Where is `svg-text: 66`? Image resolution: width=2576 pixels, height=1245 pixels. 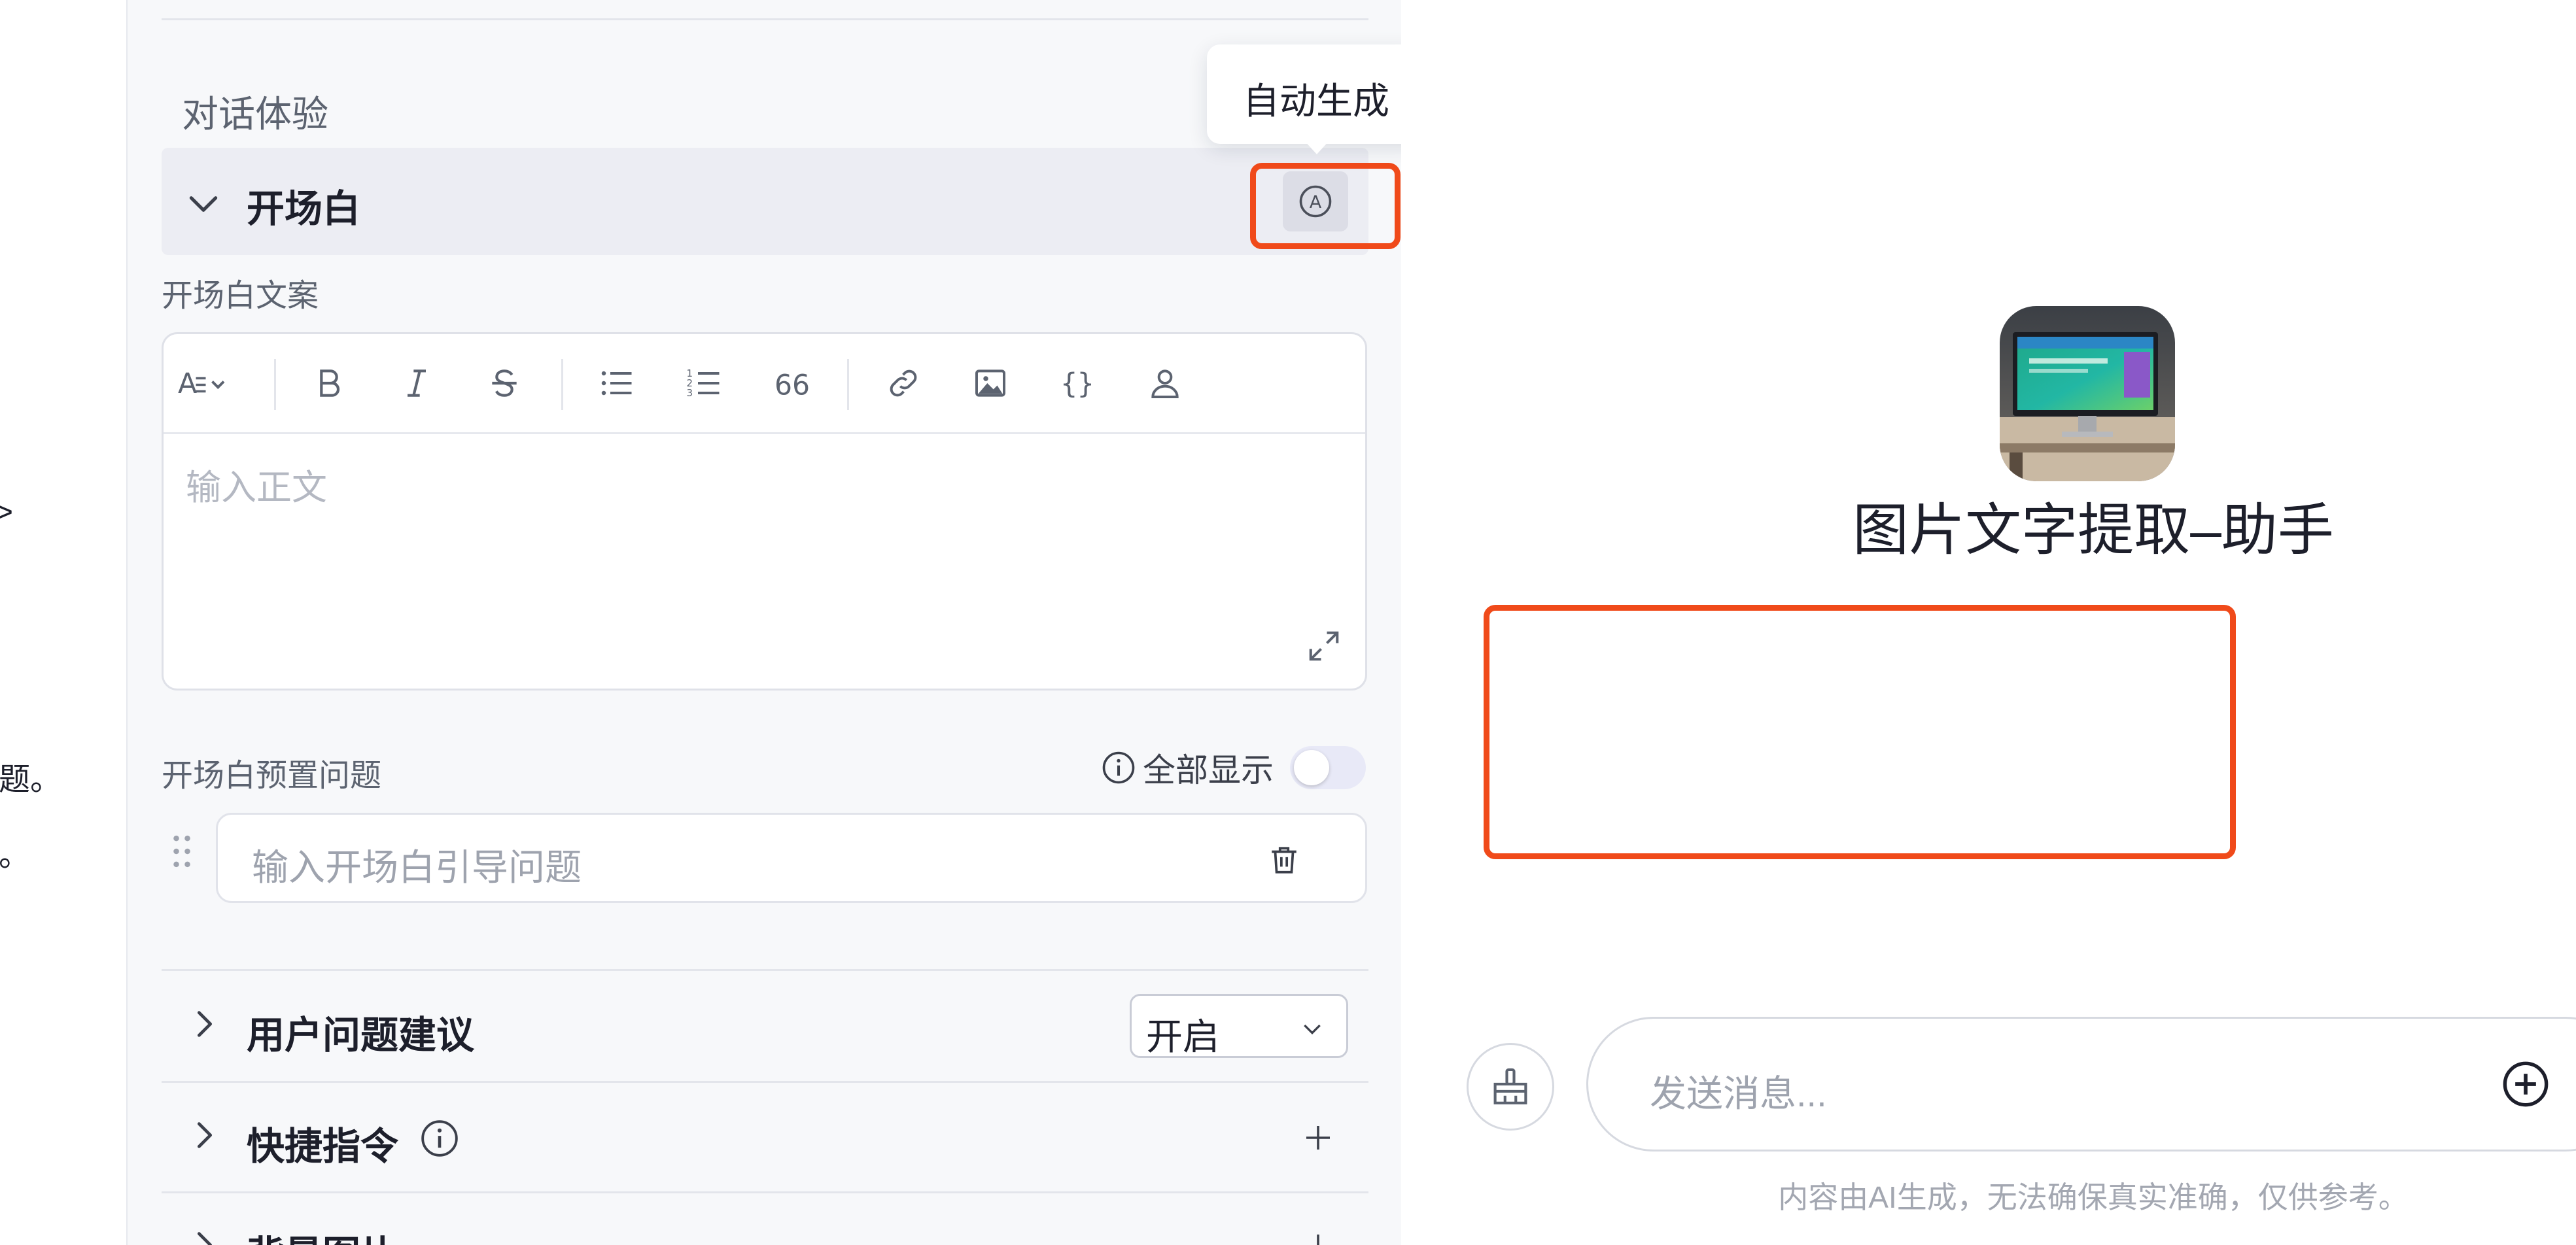 svg-text: 66 is located at coordinates (792, 386).